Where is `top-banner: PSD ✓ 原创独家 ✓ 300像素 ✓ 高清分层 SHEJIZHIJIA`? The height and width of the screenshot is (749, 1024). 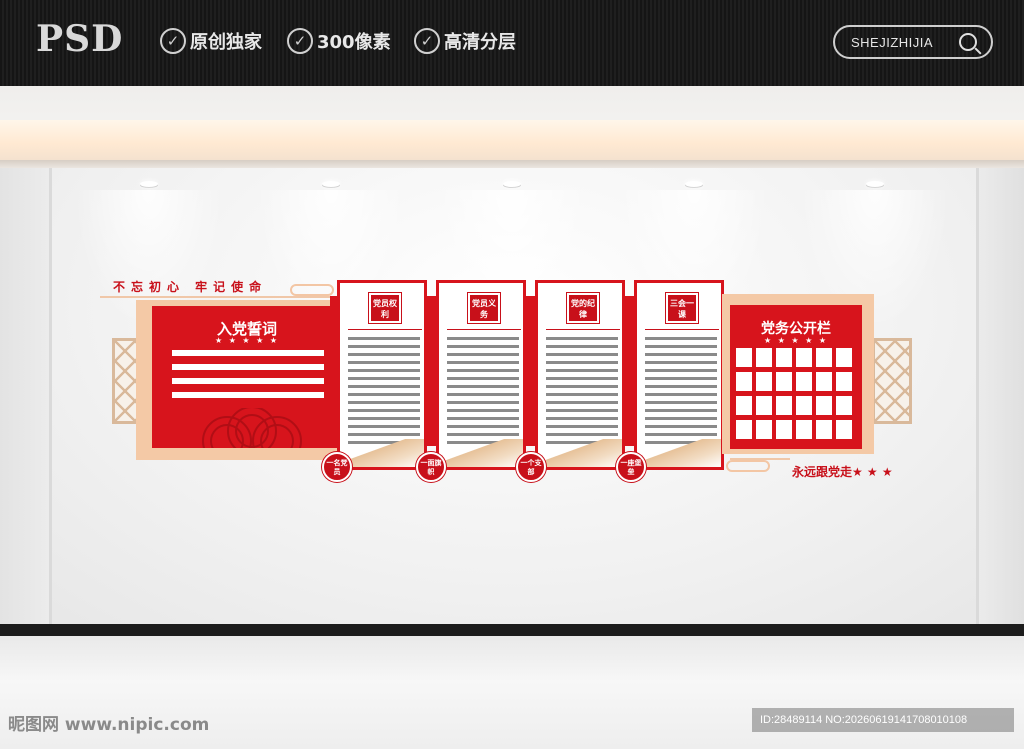
top-banner: PSD ✓ 原创独家 ✓ 300像素 ✓ 高清分层 SHEJIZHIJIA is located at coordinates (512, 43).